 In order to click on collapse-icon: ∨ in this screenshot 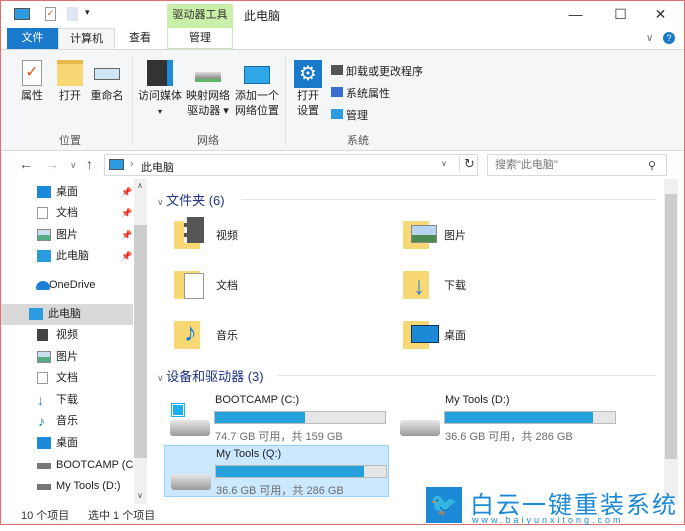, I will do `click(162, 202)`.